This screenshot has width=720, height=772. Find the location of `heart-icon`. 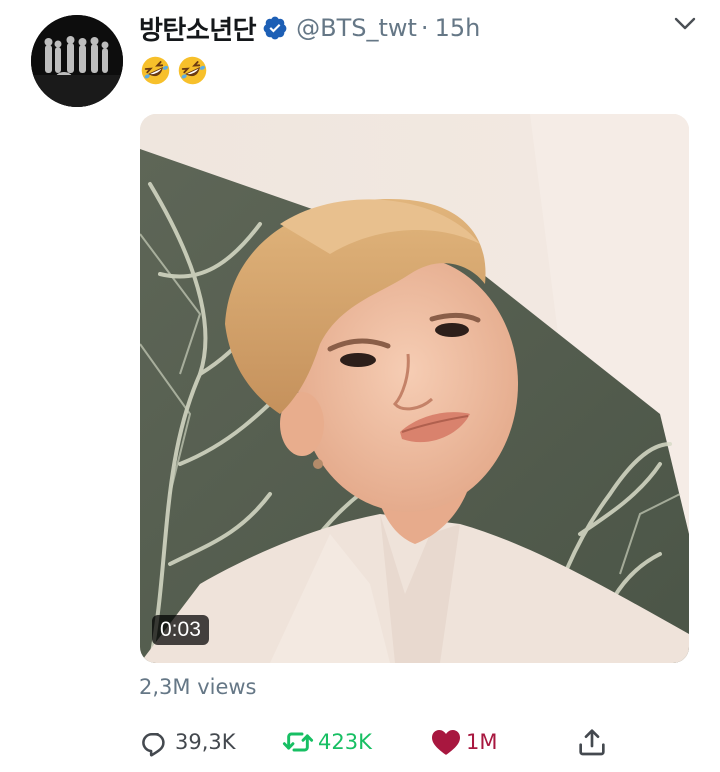

heart-icon is located at coordinates (446, 742).